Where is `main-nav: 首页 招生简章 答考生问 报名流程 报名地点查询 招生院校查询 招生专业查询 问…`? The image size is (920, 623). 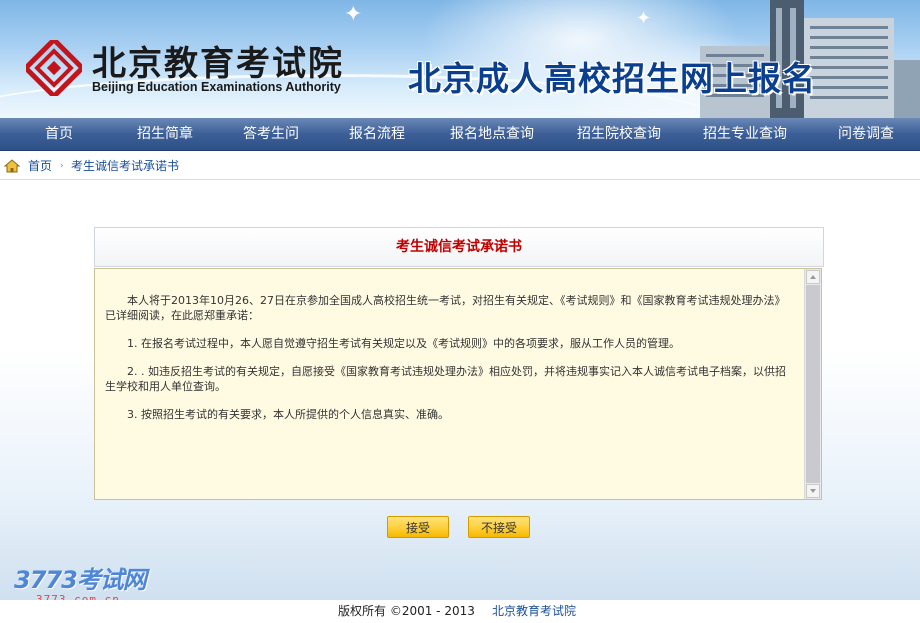 main-nav: 首页 招生简章 答考生问 报名流程 报名地点查询 招生院校查询 招生专业查询 问… is located at coordinates (460, 134).